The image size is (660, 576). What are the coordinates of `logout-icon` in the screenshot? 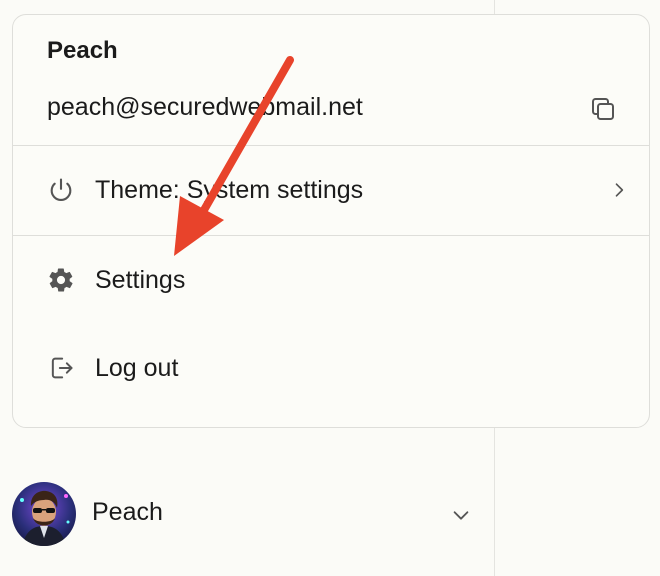 It's located at (61, 368).